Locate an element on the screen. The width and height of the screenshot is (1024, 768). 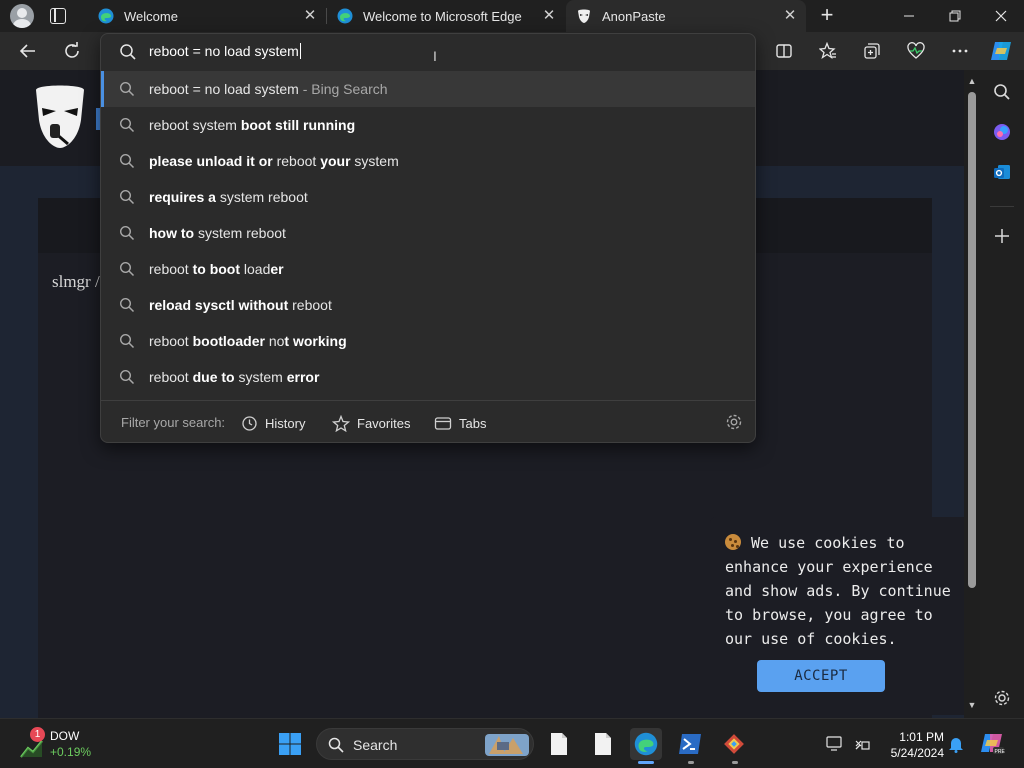
start-button is located at coordinates (290, 744).